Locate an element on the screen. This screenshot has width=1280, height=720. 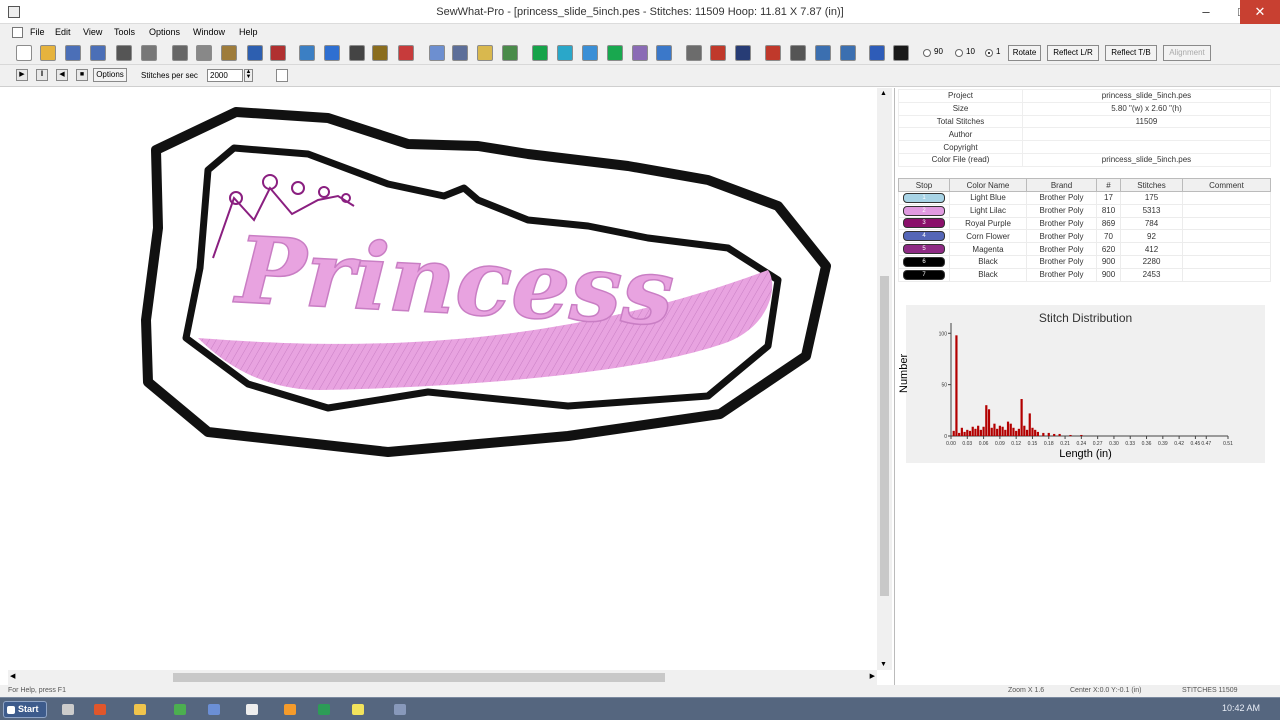
task-files-button is located at coordinates (215, 709).